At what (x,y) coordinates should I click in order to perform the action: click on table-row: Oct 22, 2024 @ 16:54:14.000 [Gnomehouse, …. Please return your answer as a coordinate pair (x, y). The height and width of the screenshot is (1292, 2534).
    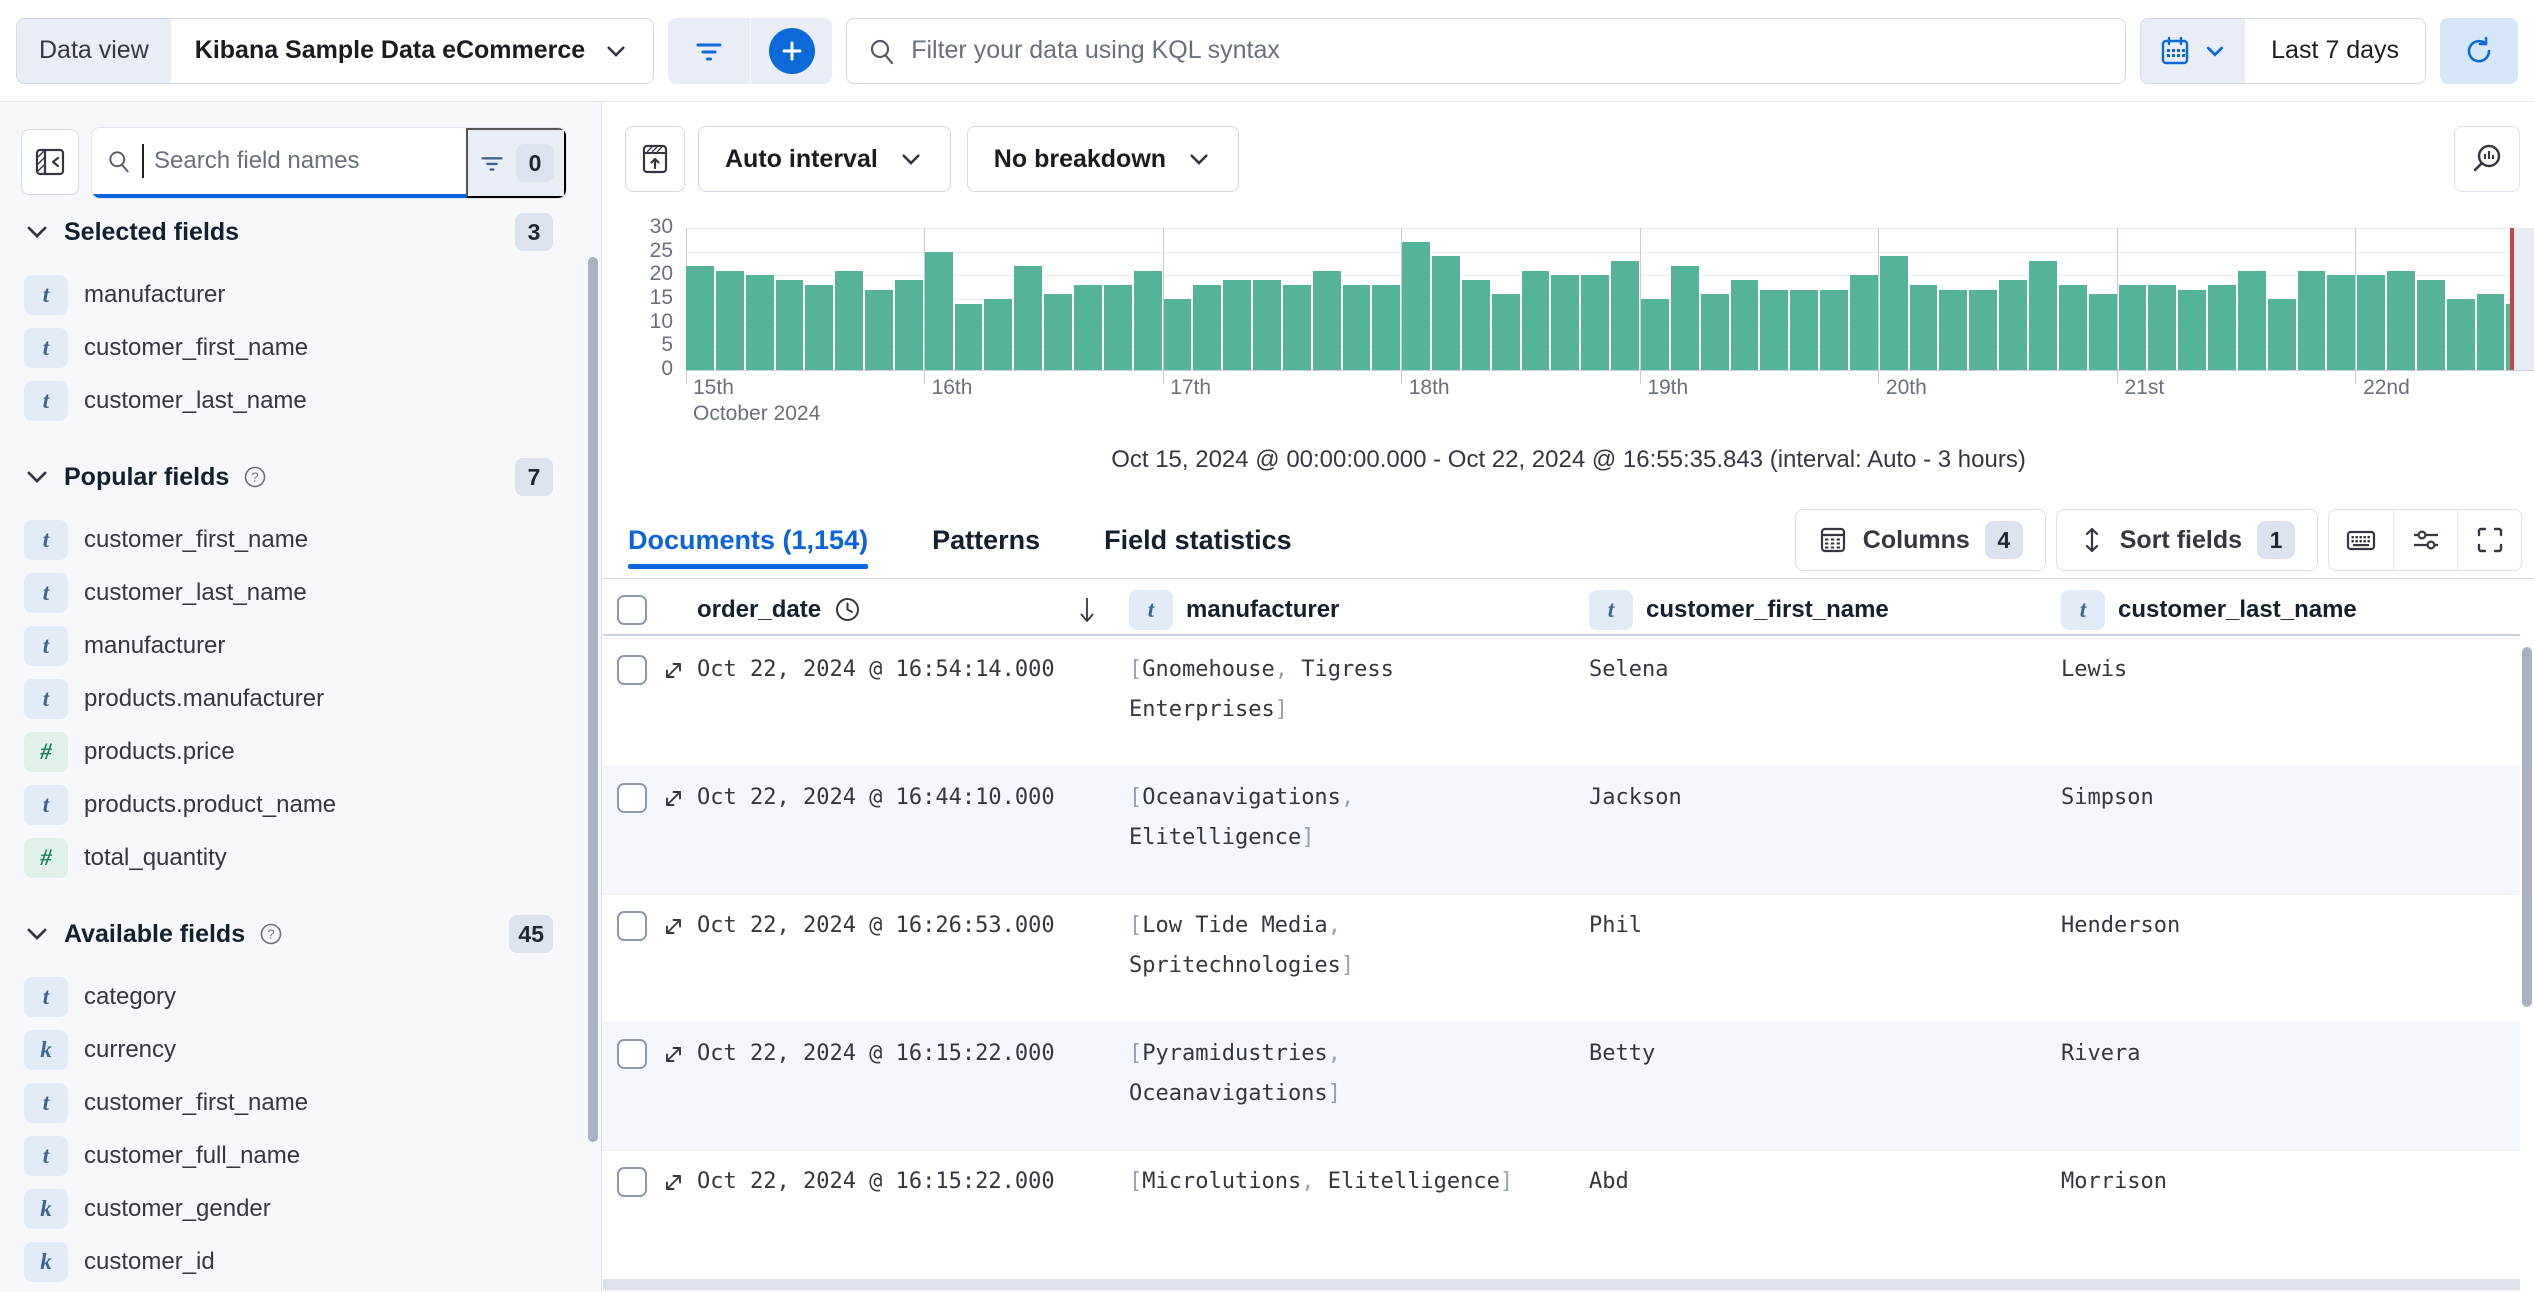
    Looking at the image, I should click on (1561, 702).